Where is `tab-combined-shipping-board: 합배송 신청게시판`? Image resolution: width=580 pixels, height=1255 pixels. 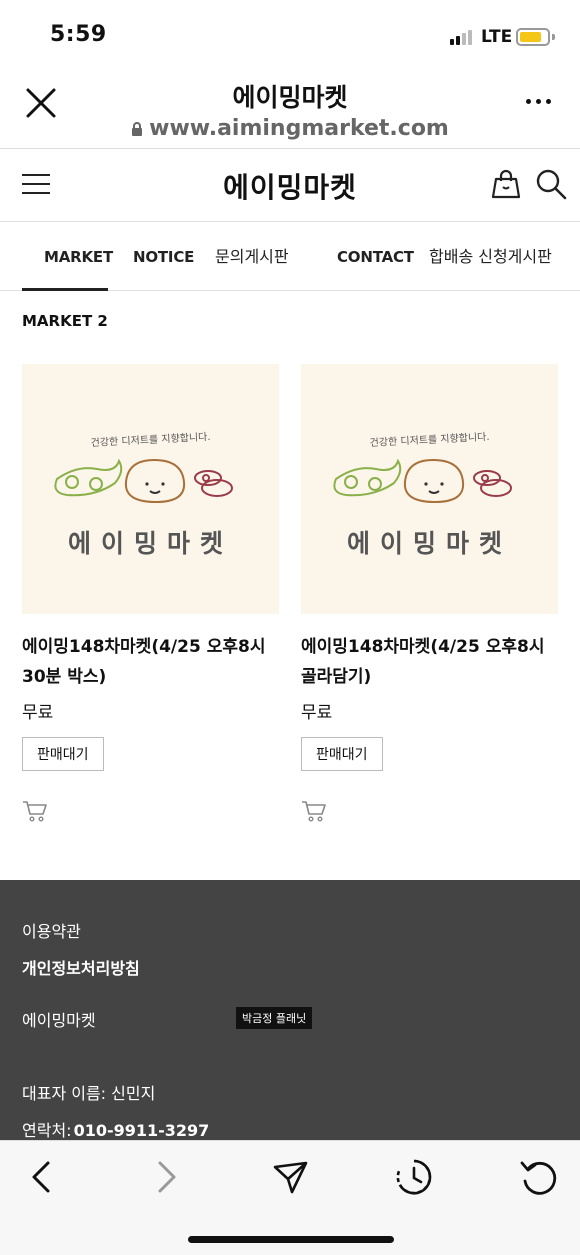 tab-combined-shipping-board: 합배송 신청게시판 is located at coordinates (490, 257).